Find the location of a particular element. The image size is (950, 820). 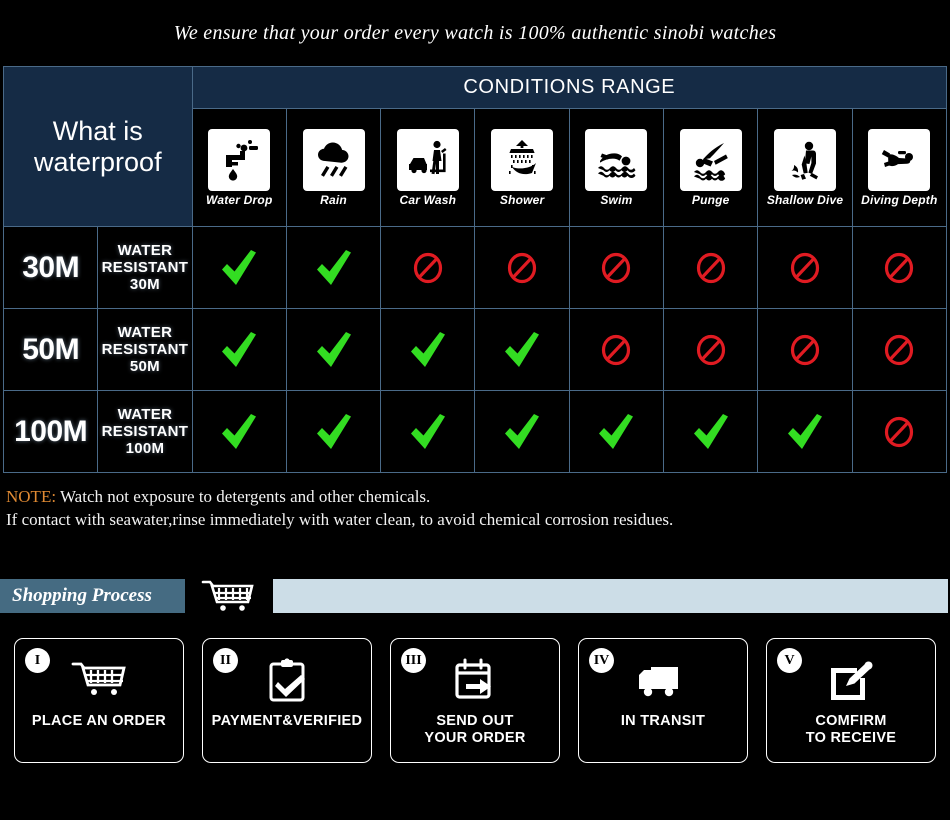

table-row: 50M WATER RESISTANT 50M is located at coordinates (475, 349).